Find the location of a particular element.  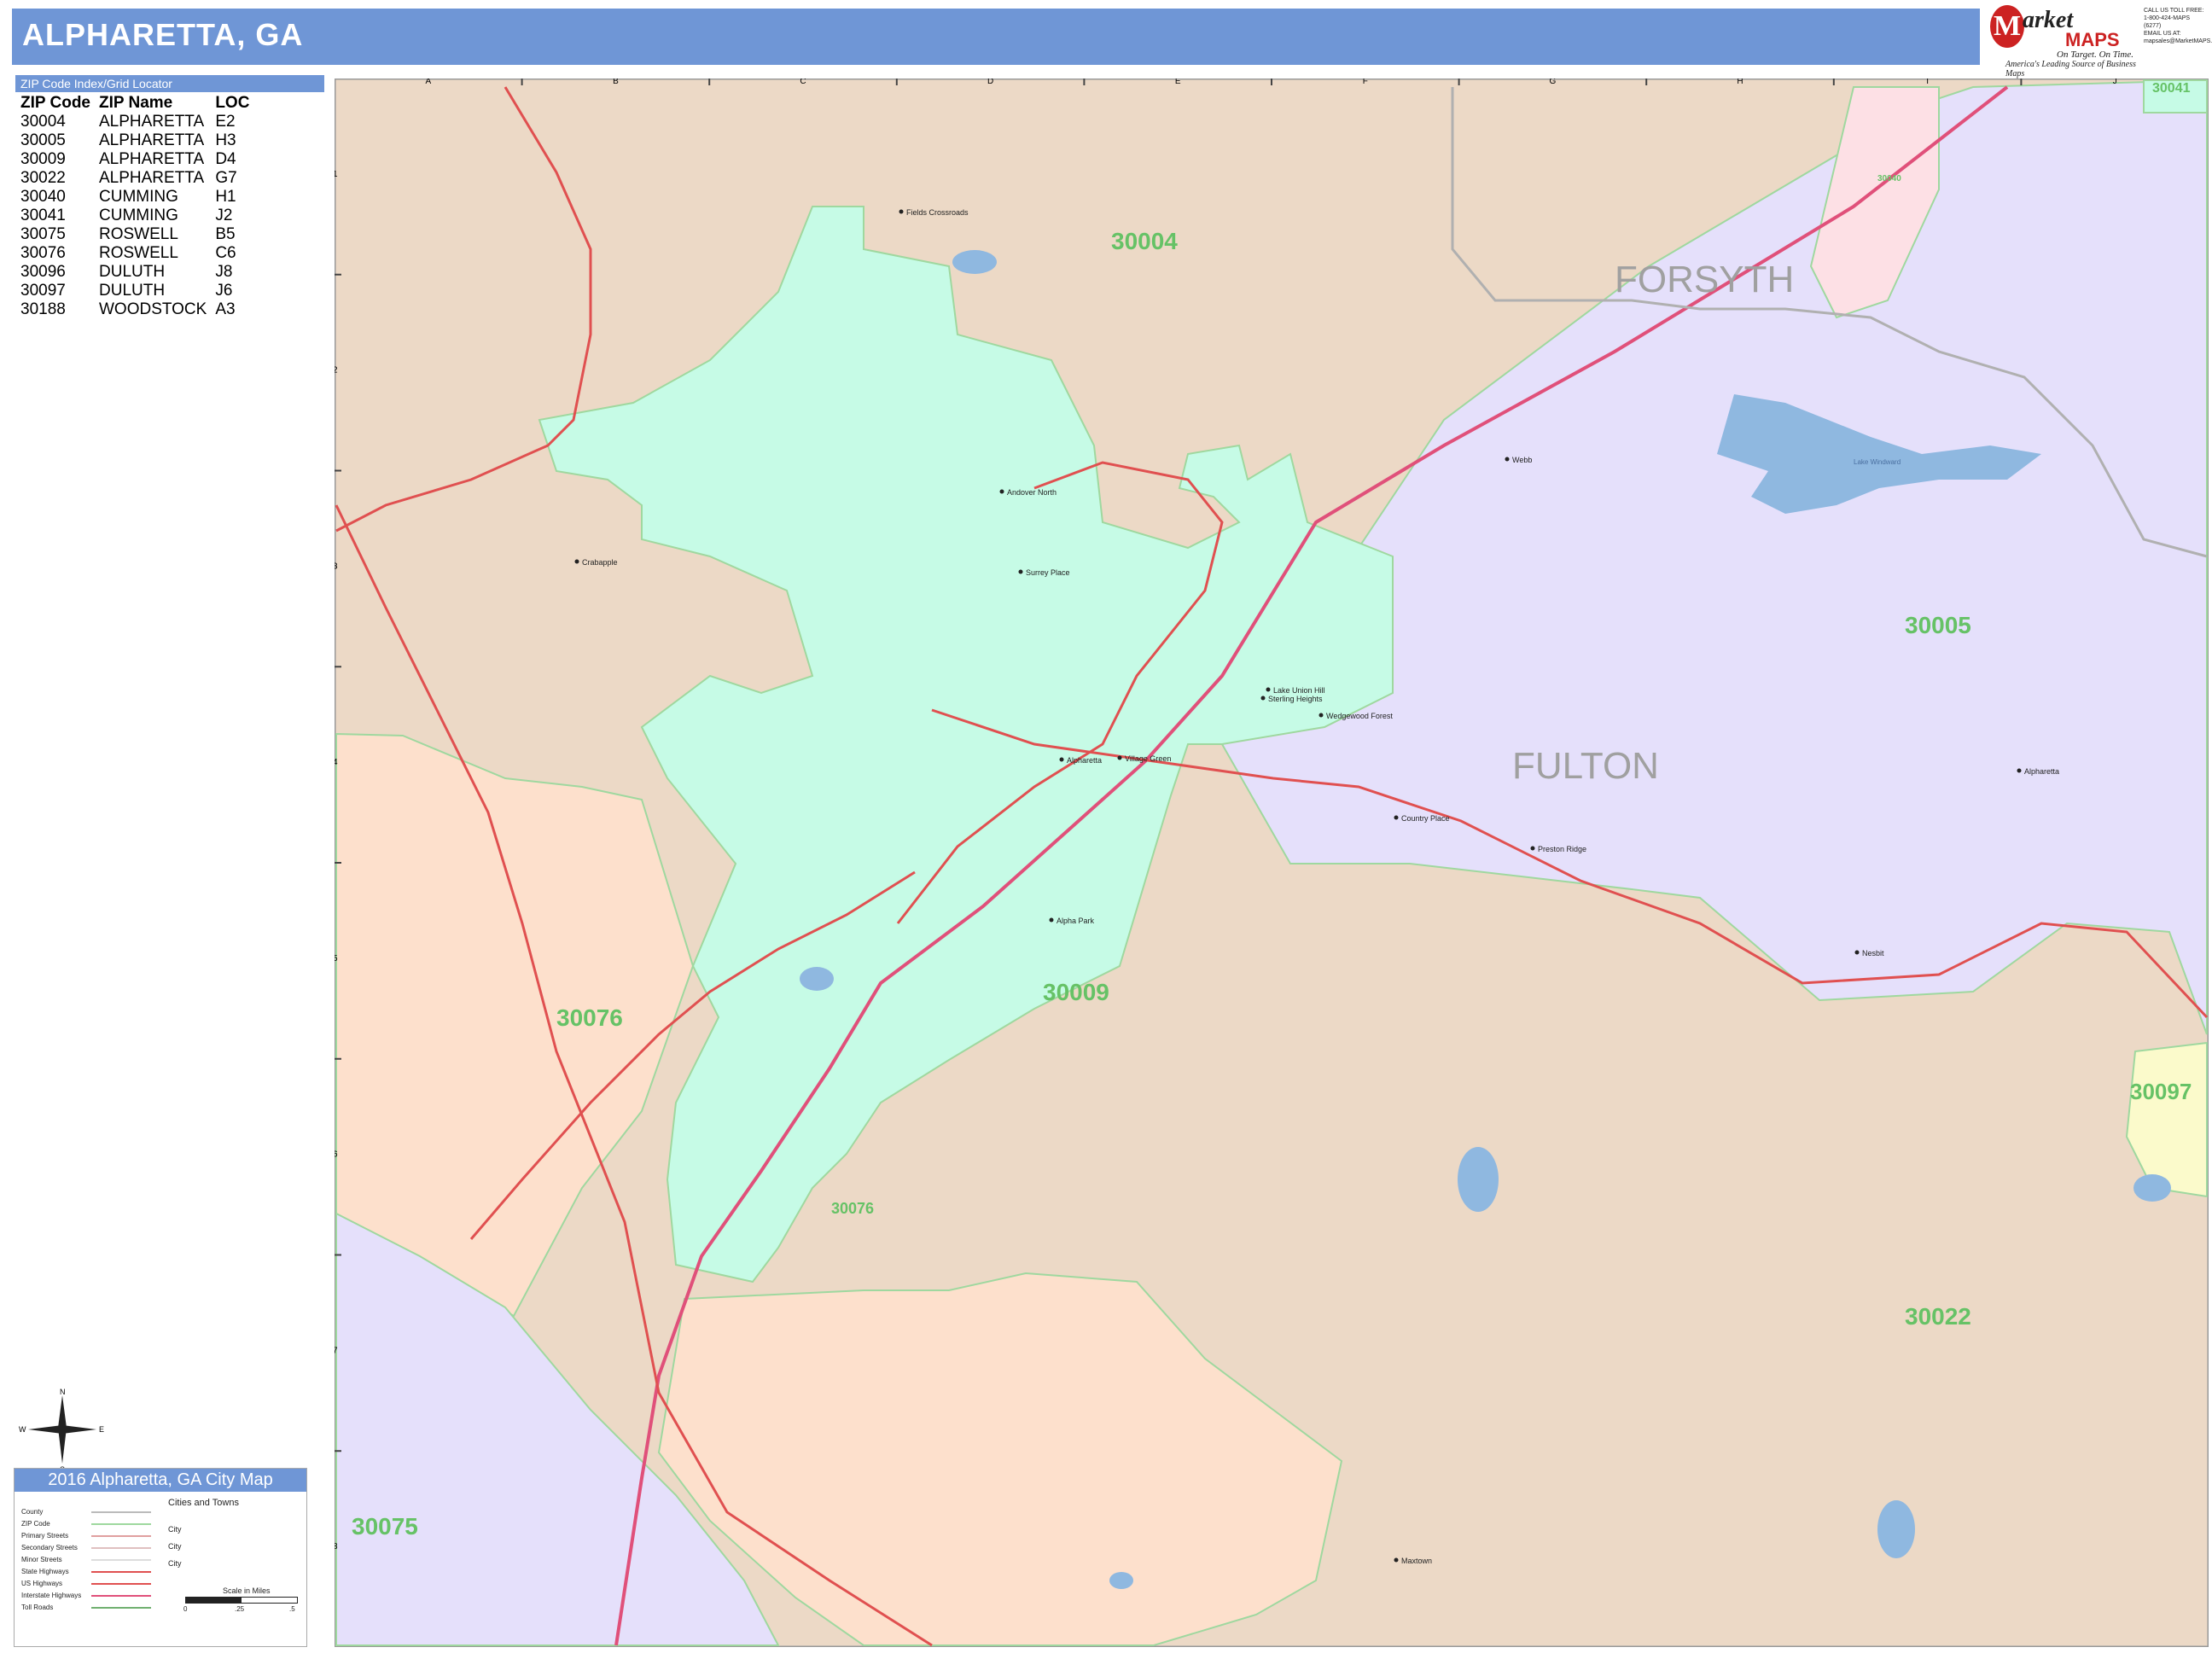

zip-name-cell: CUMMING is located at coordinates (138, 197).